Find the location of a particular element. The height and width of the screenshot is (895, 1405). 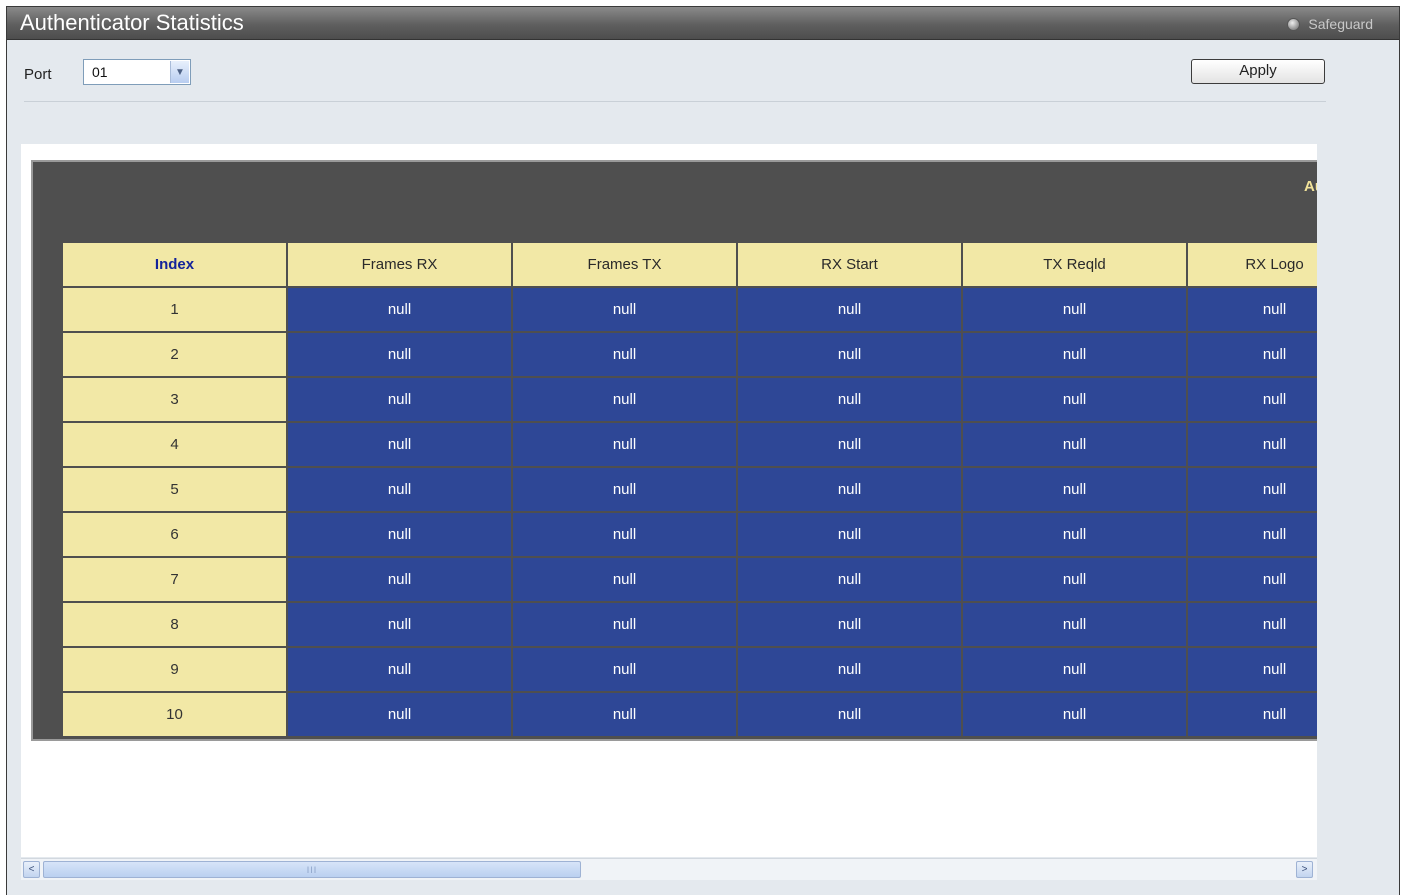

page-title: Authenticator Statistics is located at coordinates (132, 22).